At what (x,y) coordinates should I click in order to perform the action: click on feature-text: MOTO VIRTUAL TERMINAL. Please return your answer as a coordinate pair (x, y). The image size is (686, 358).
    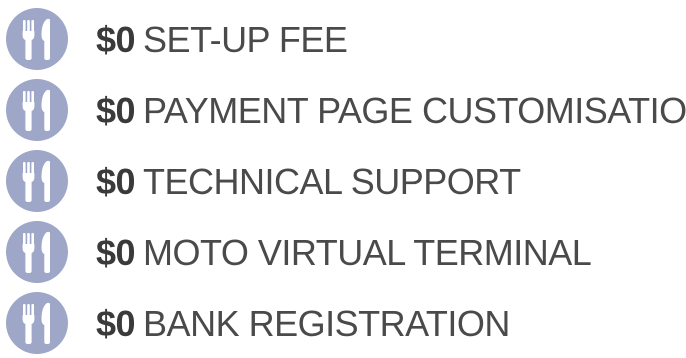
    Looking at the image, I should click on (367, 252).